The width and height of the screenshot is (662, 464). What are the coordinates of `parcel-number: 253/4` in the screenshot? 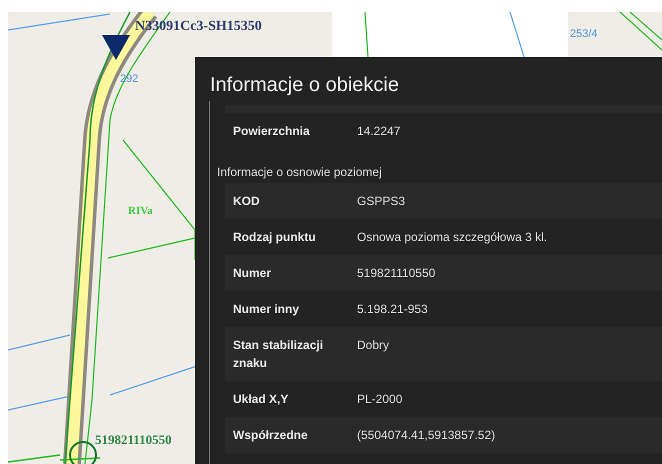 It's located at (584, 34).